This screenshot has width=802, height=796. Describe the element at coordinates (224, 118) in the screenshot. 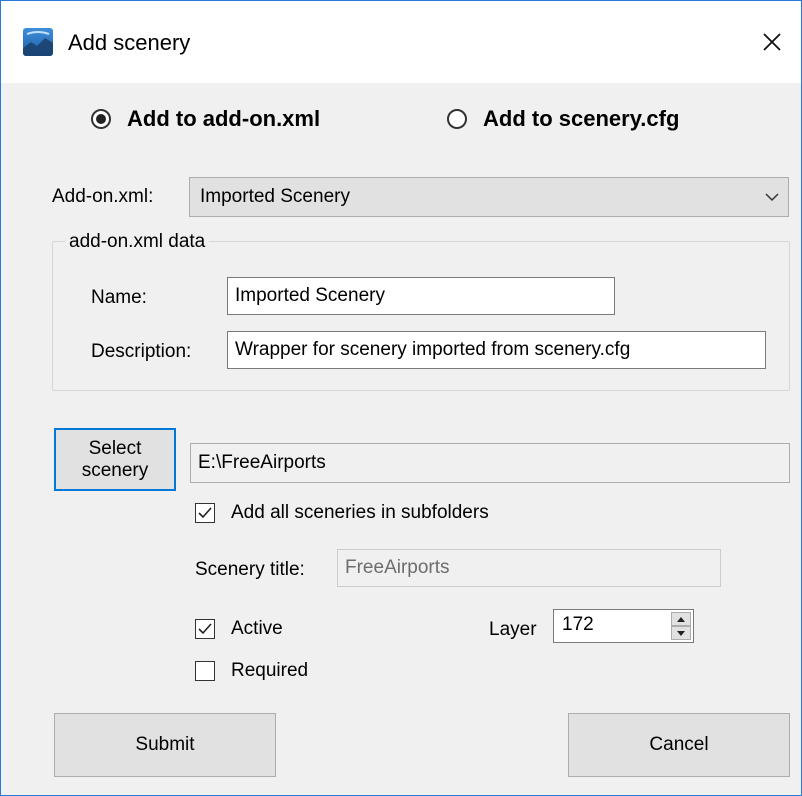

I see `radio-label: Add to add-on.xml` at that location.